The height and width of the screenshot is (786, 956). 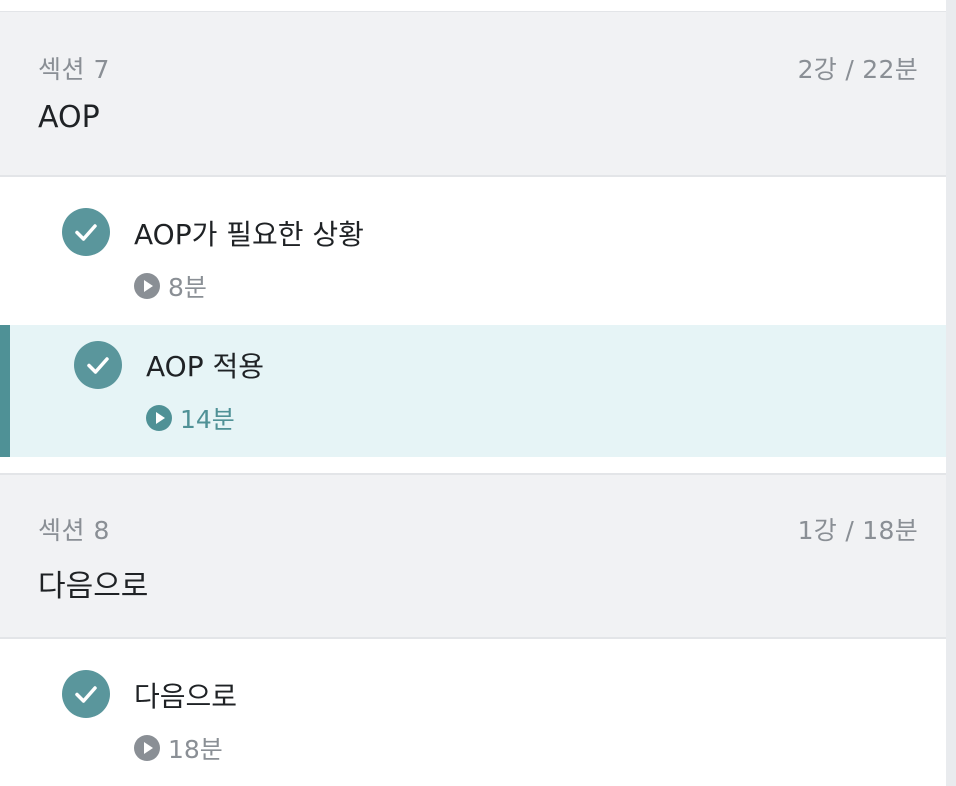 What do you see at coordinates (186, 696) in the screenshot?
I see `lesson-title: 다음으로` at bounding box center [186, 696].